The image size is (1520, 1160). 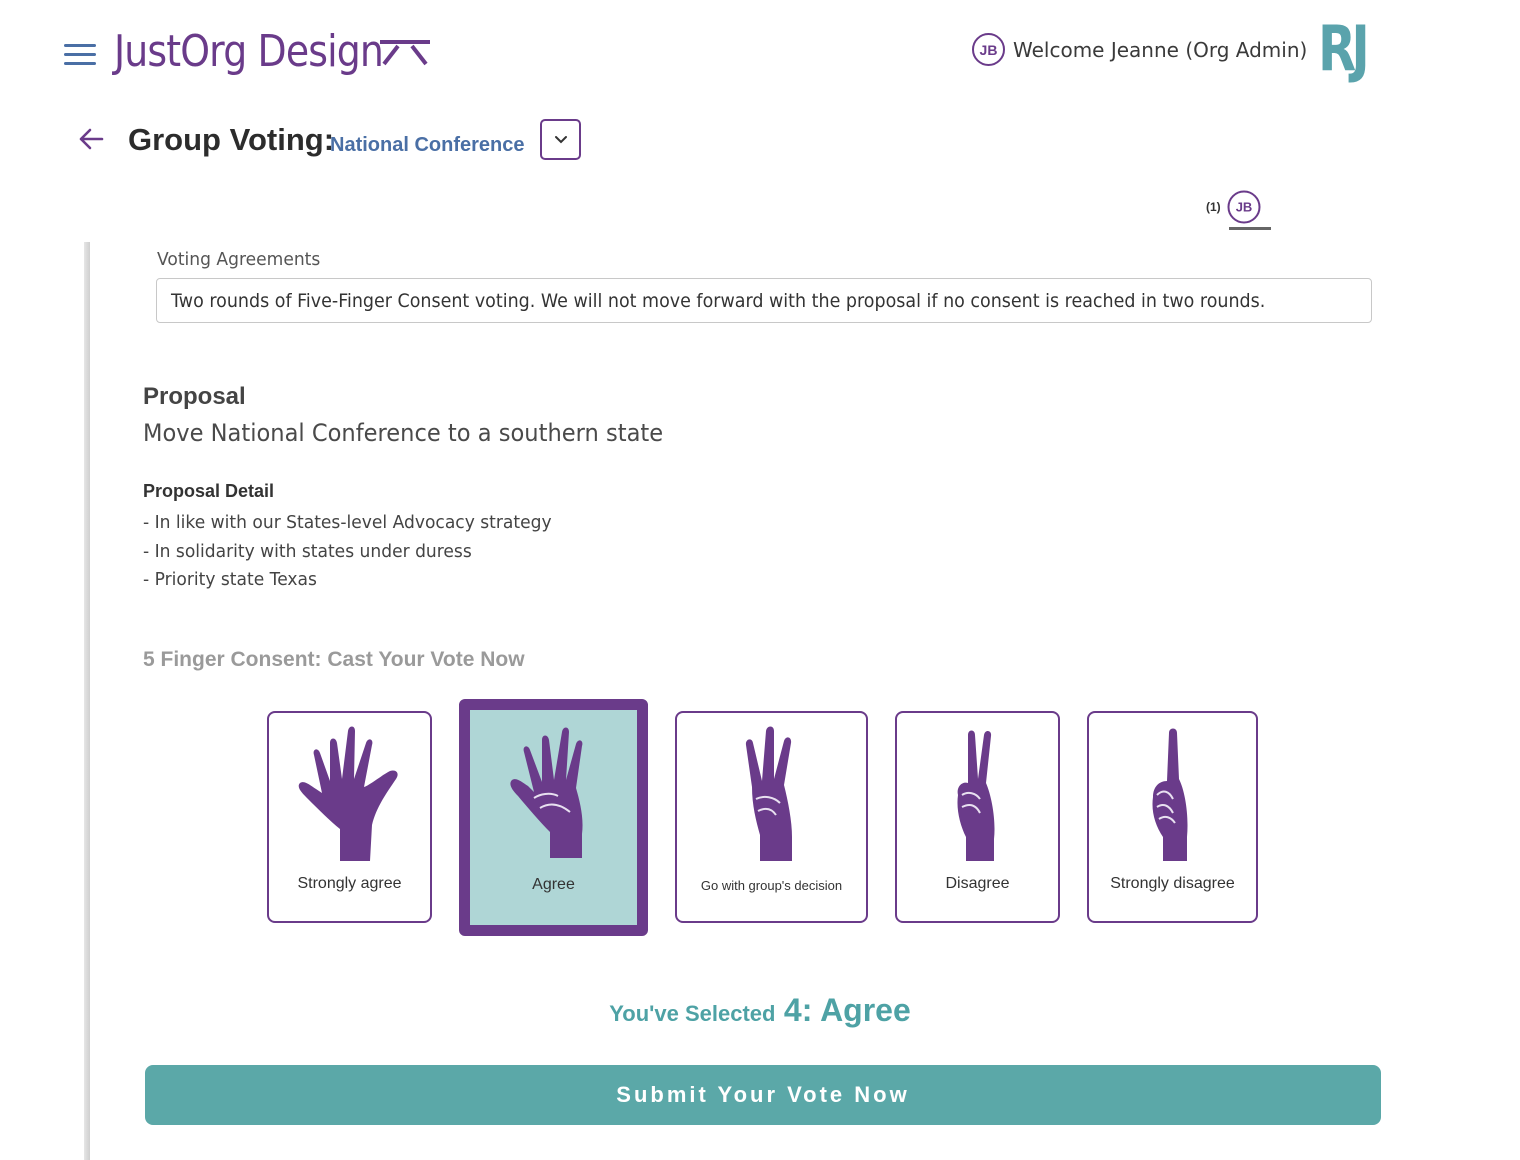 What do you see at coordinates (977, 883) in the screenshot?
I see `vote-option-label: Disagree` at bounding box center [977, 883].